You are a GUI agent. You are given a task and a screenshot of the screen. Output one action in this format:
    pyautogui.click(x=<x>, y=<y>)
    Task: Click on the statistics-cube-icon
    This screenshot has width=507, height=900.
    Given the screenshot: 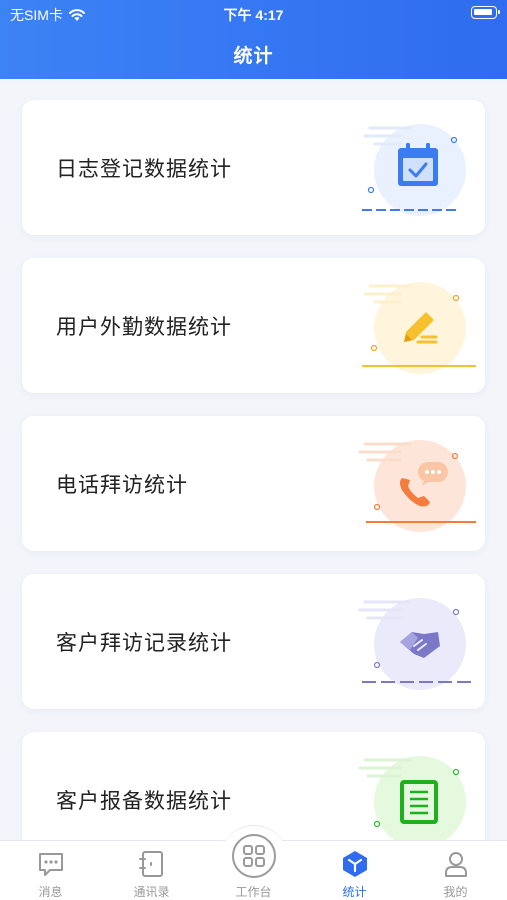 What is the action you would take?
    pyautogui.click(x=355, y=864)
    